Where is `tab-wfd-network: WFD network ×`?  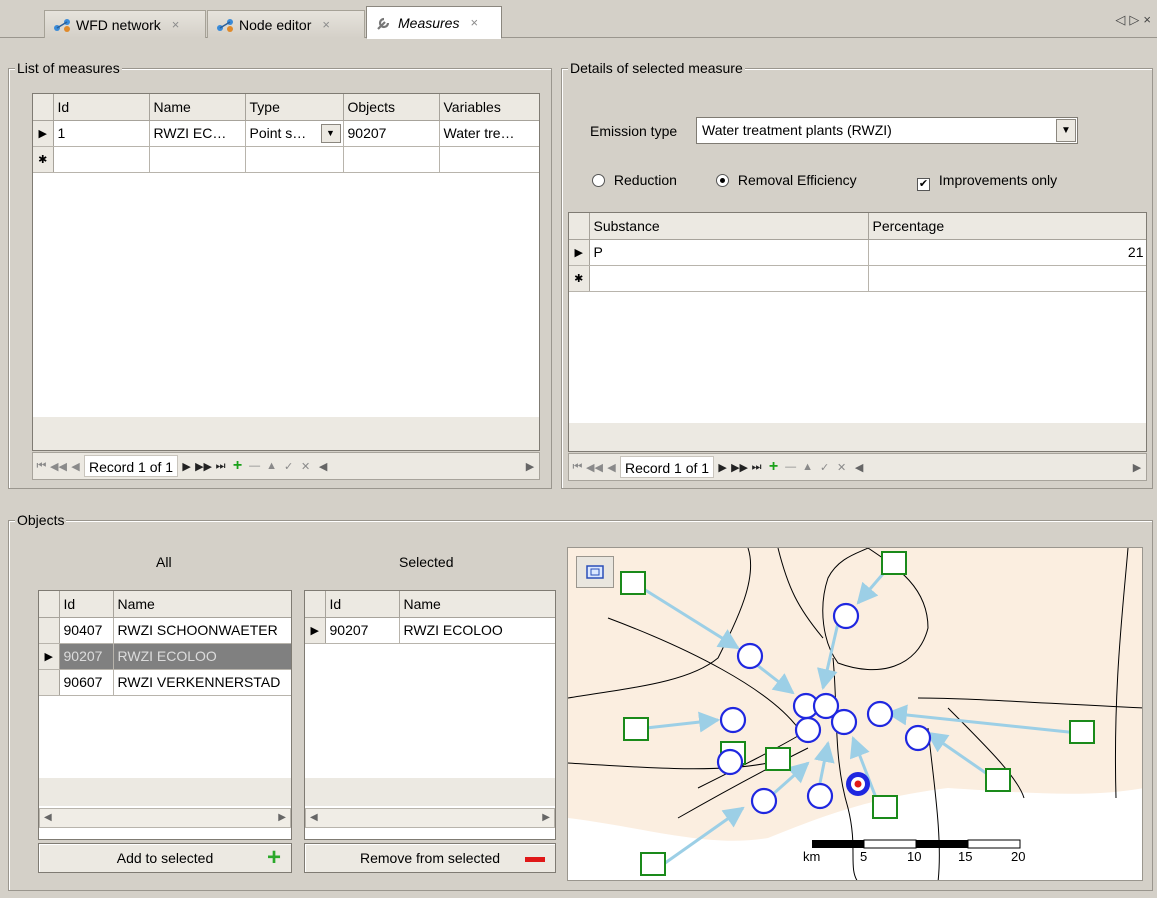
tab-wfd-network: WFD network × is located at coordinates (125, 24).